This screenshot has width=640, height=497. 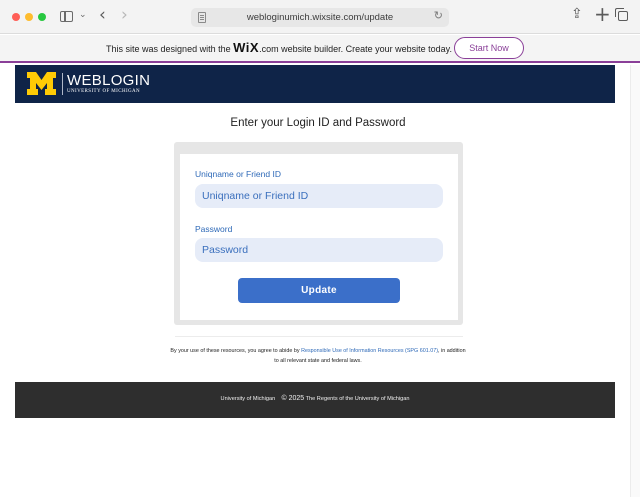 What do you see at coordinates (42, 17) in the screenshot?
I see `zoom-window-button` at bounding box center [42, 17].